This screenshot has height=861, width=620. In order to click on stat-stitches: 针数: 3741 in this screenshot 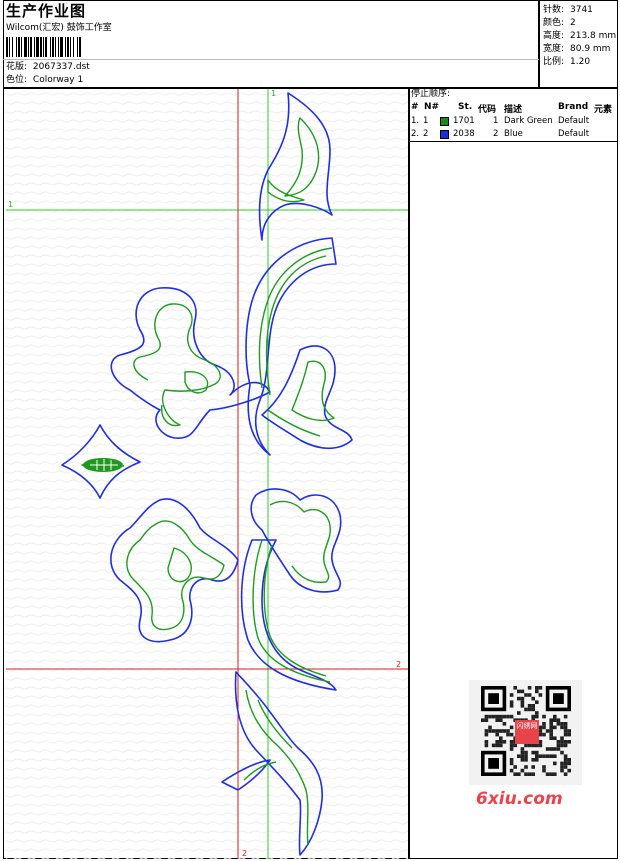, I will do `click(568, 10)`.